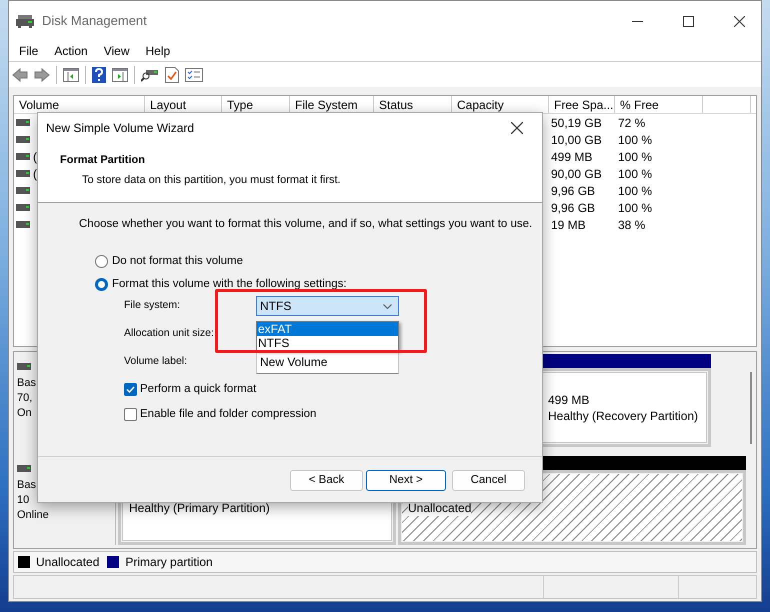 The image size is (770, 612). Describe the element at coordinates (568, 225) in the screenshot. I see `table-cell: 19 MB` at that location.